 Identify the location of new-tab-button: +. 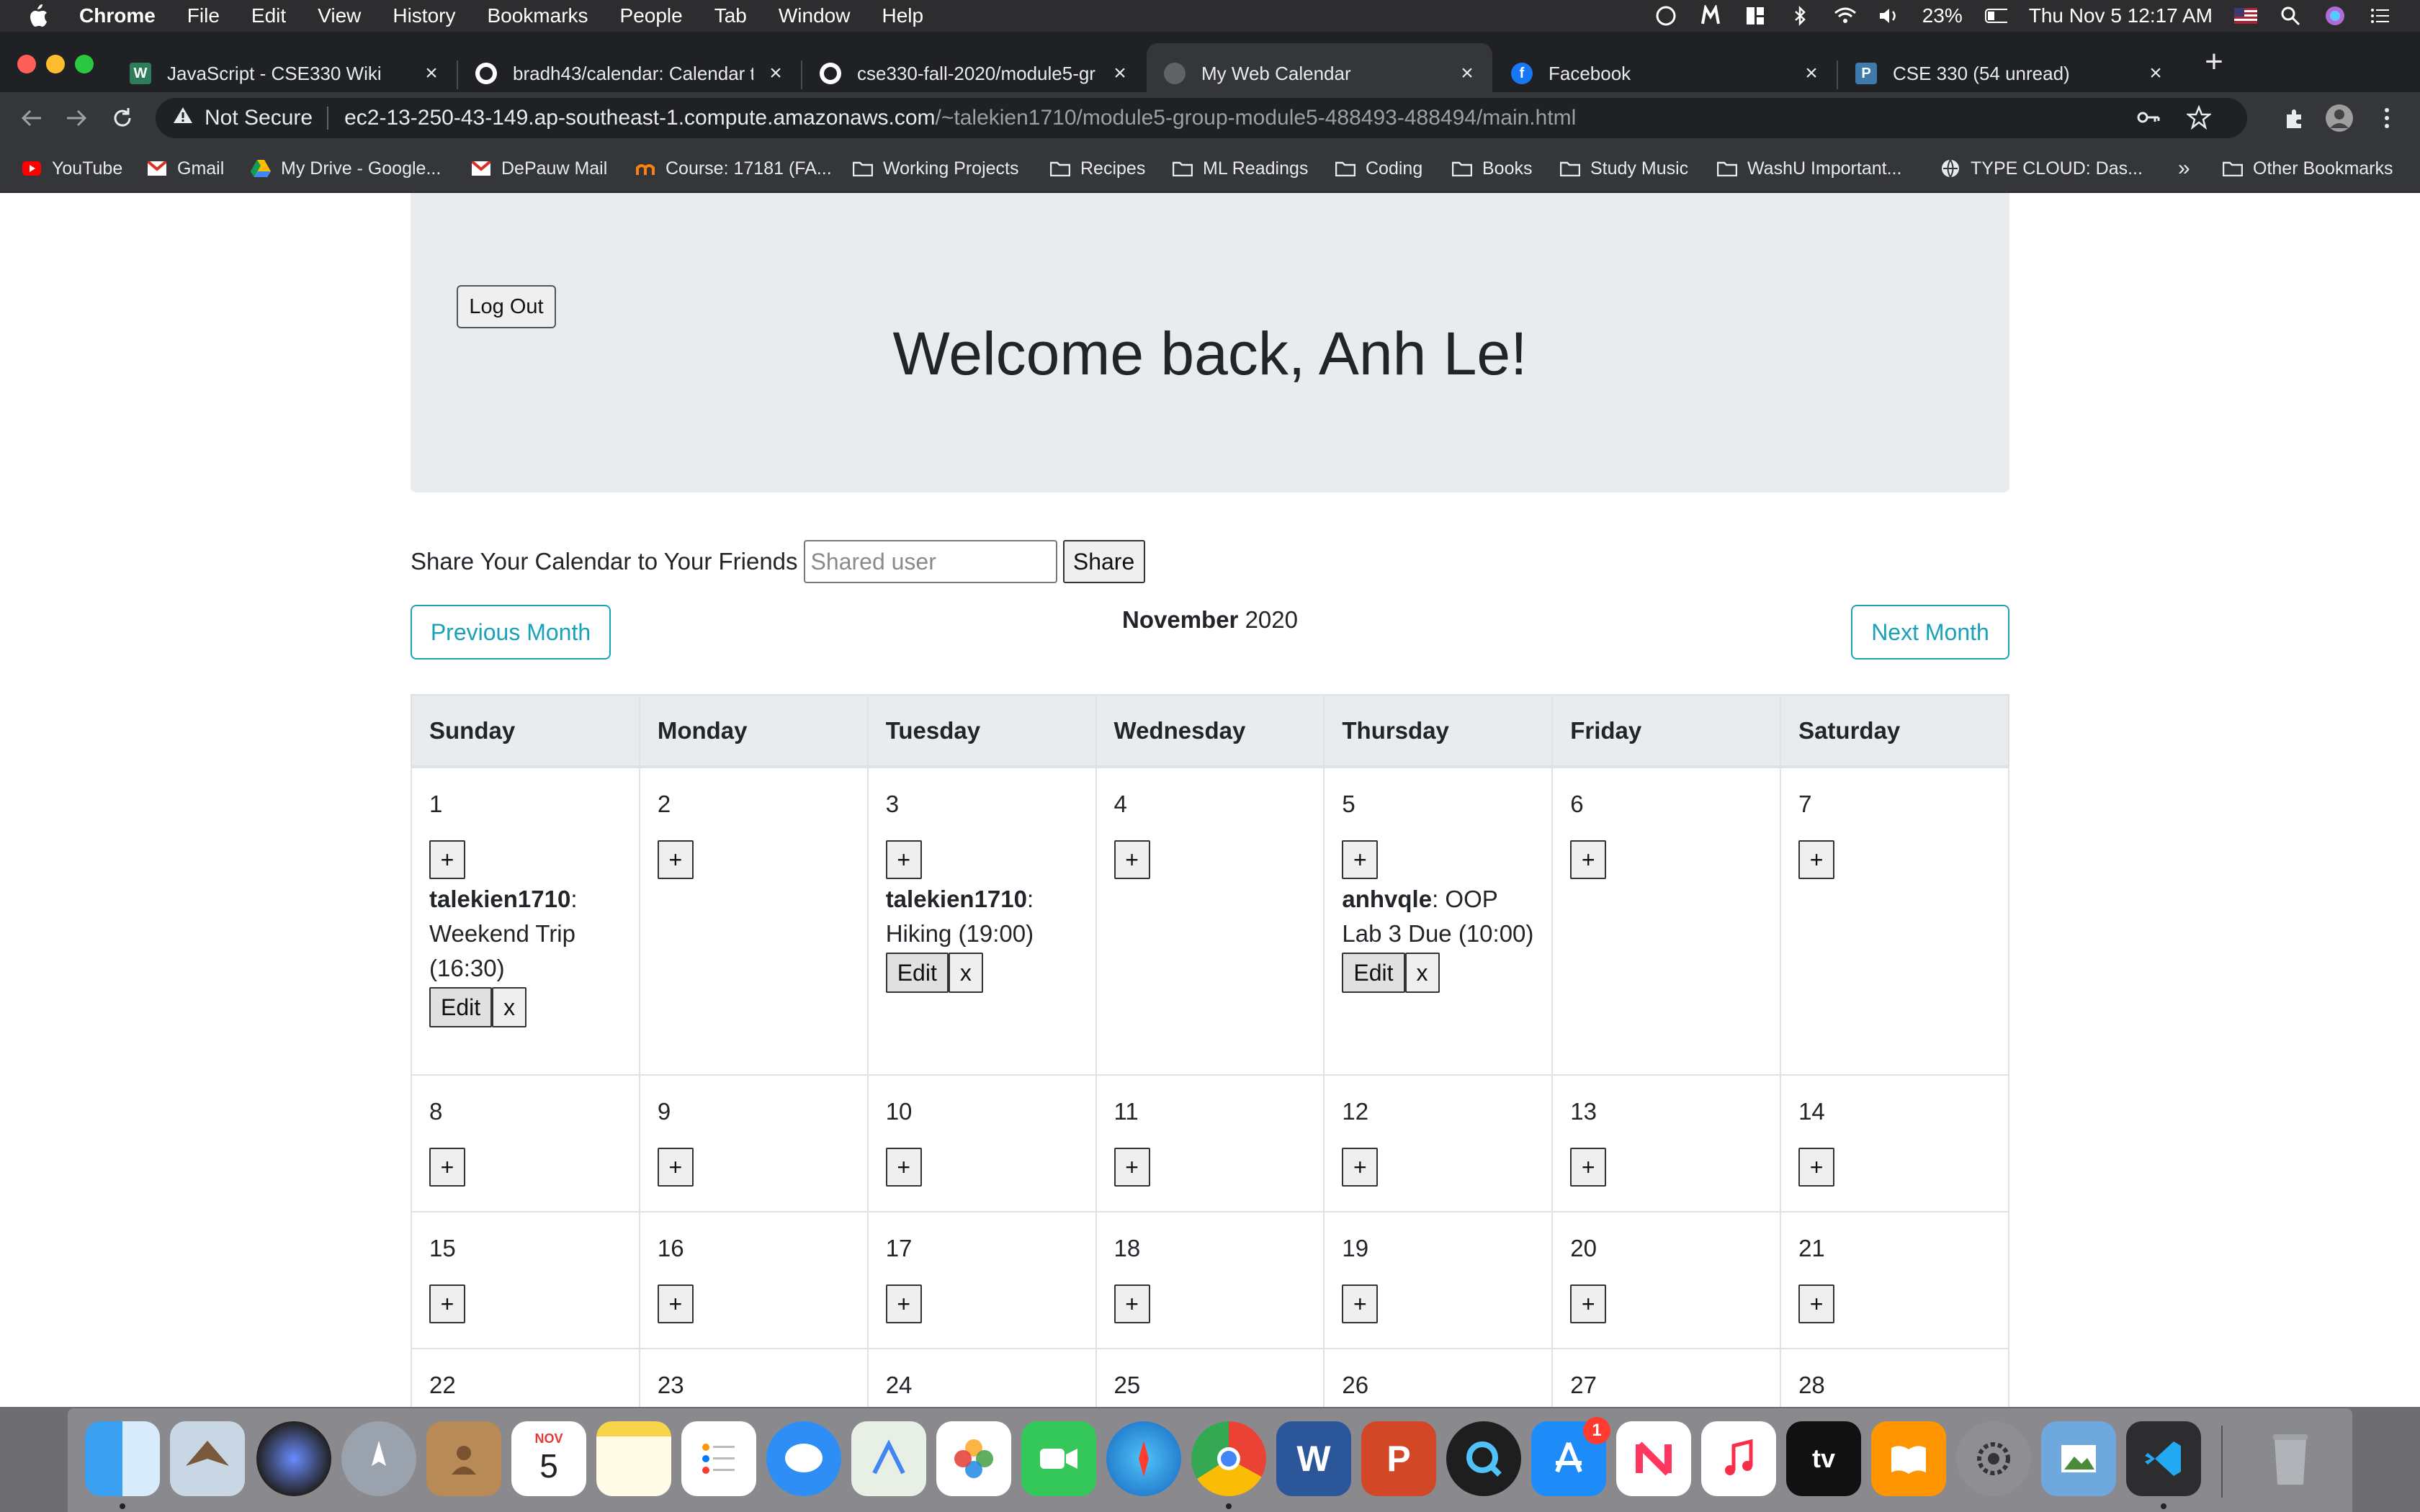
(2214, 61).